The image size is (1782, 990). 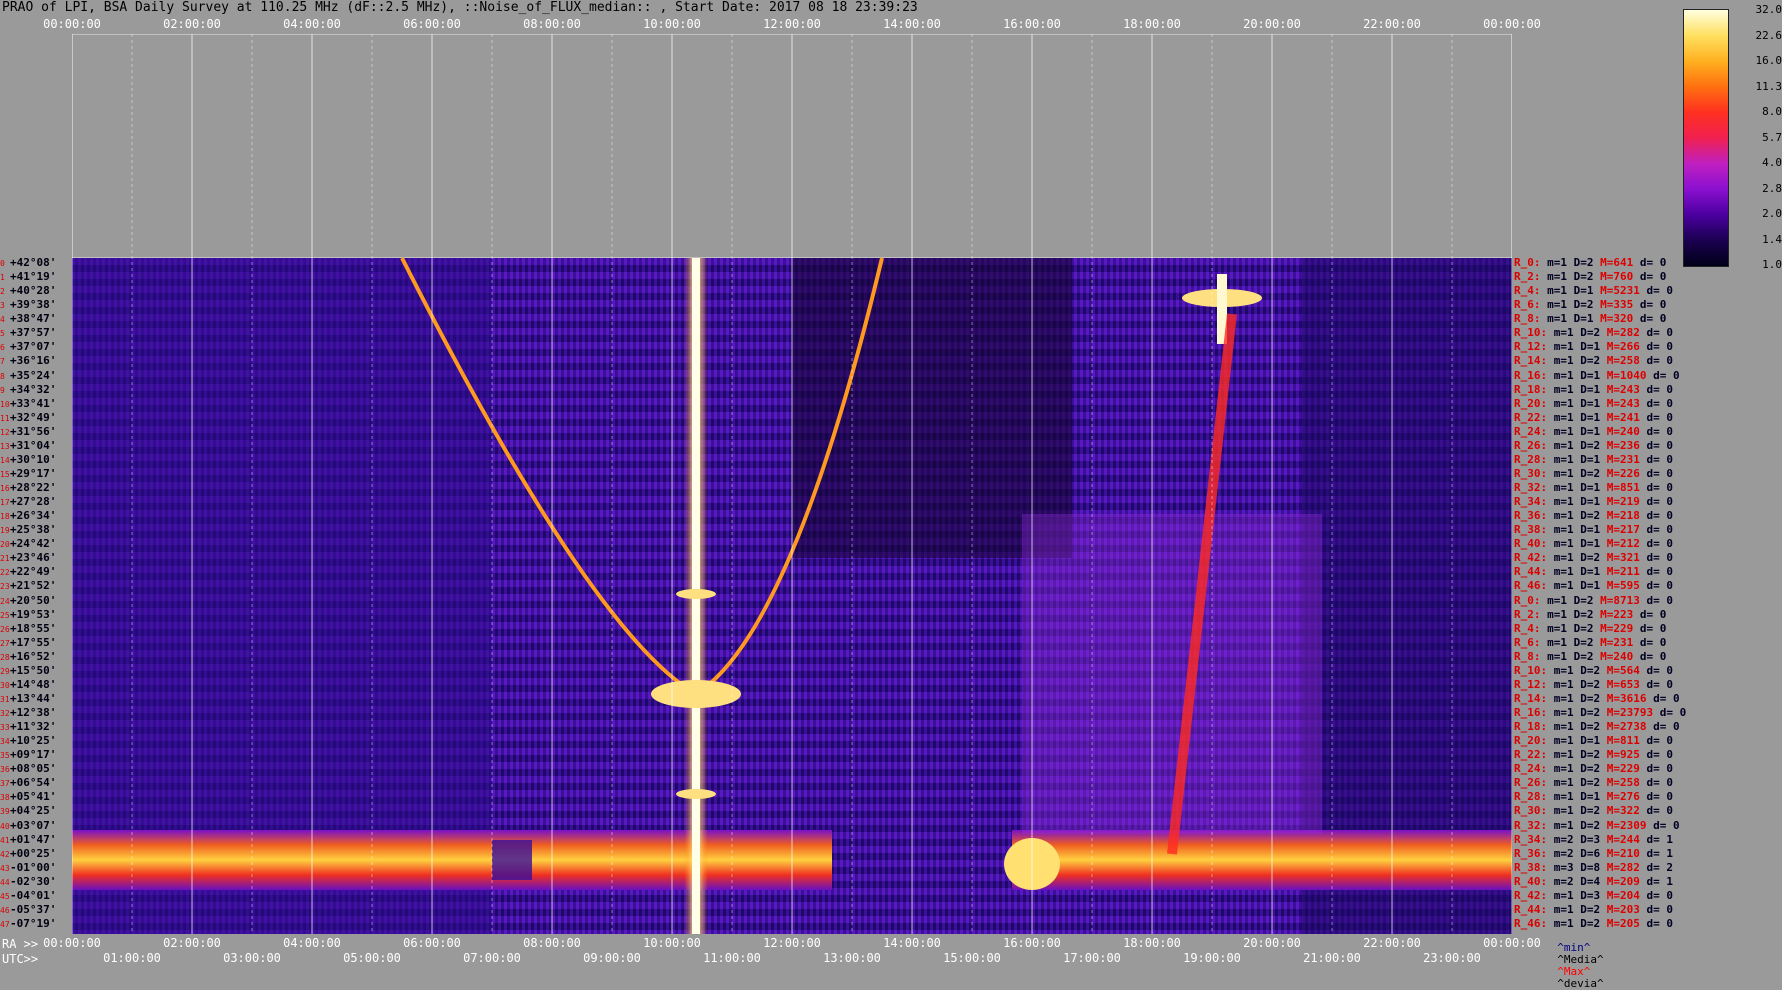 What do you see at coordinates (1152, 943) in the screenshot?
I see `ra-tick: 18:00:00` at bounding box center [1152, 943].